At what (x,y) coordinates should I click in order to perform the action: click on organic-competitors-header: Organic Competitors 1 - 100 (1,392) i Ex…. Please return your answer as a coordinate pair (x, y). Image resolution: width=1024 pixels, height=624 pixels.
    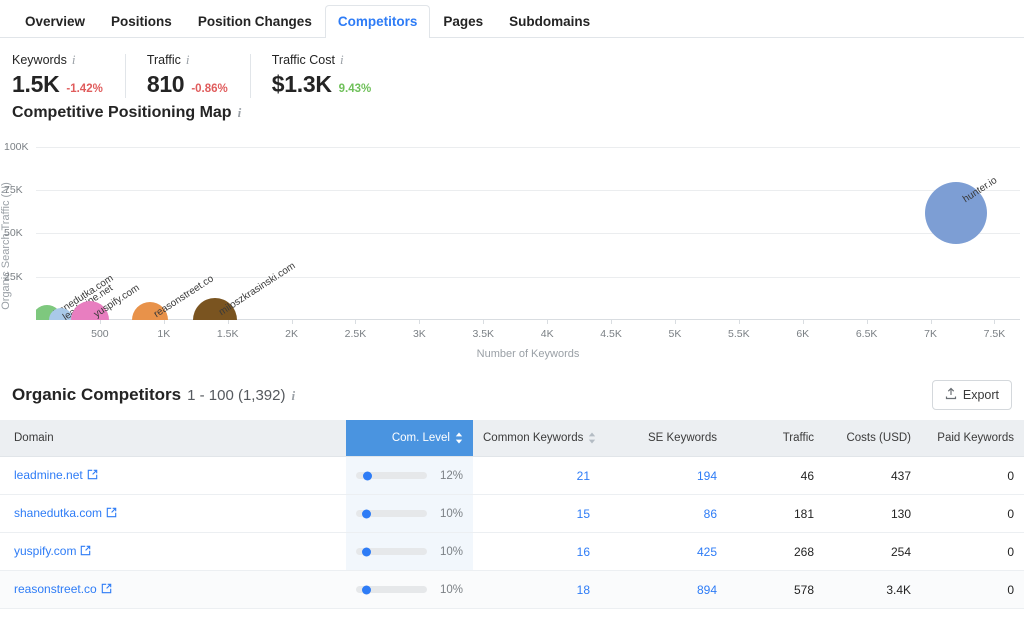
    Looking at the image, I should click on (512, 393).